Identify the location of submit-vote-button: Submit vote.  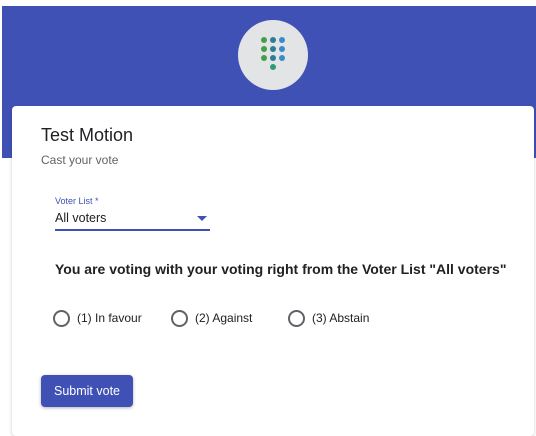
(87, 391).